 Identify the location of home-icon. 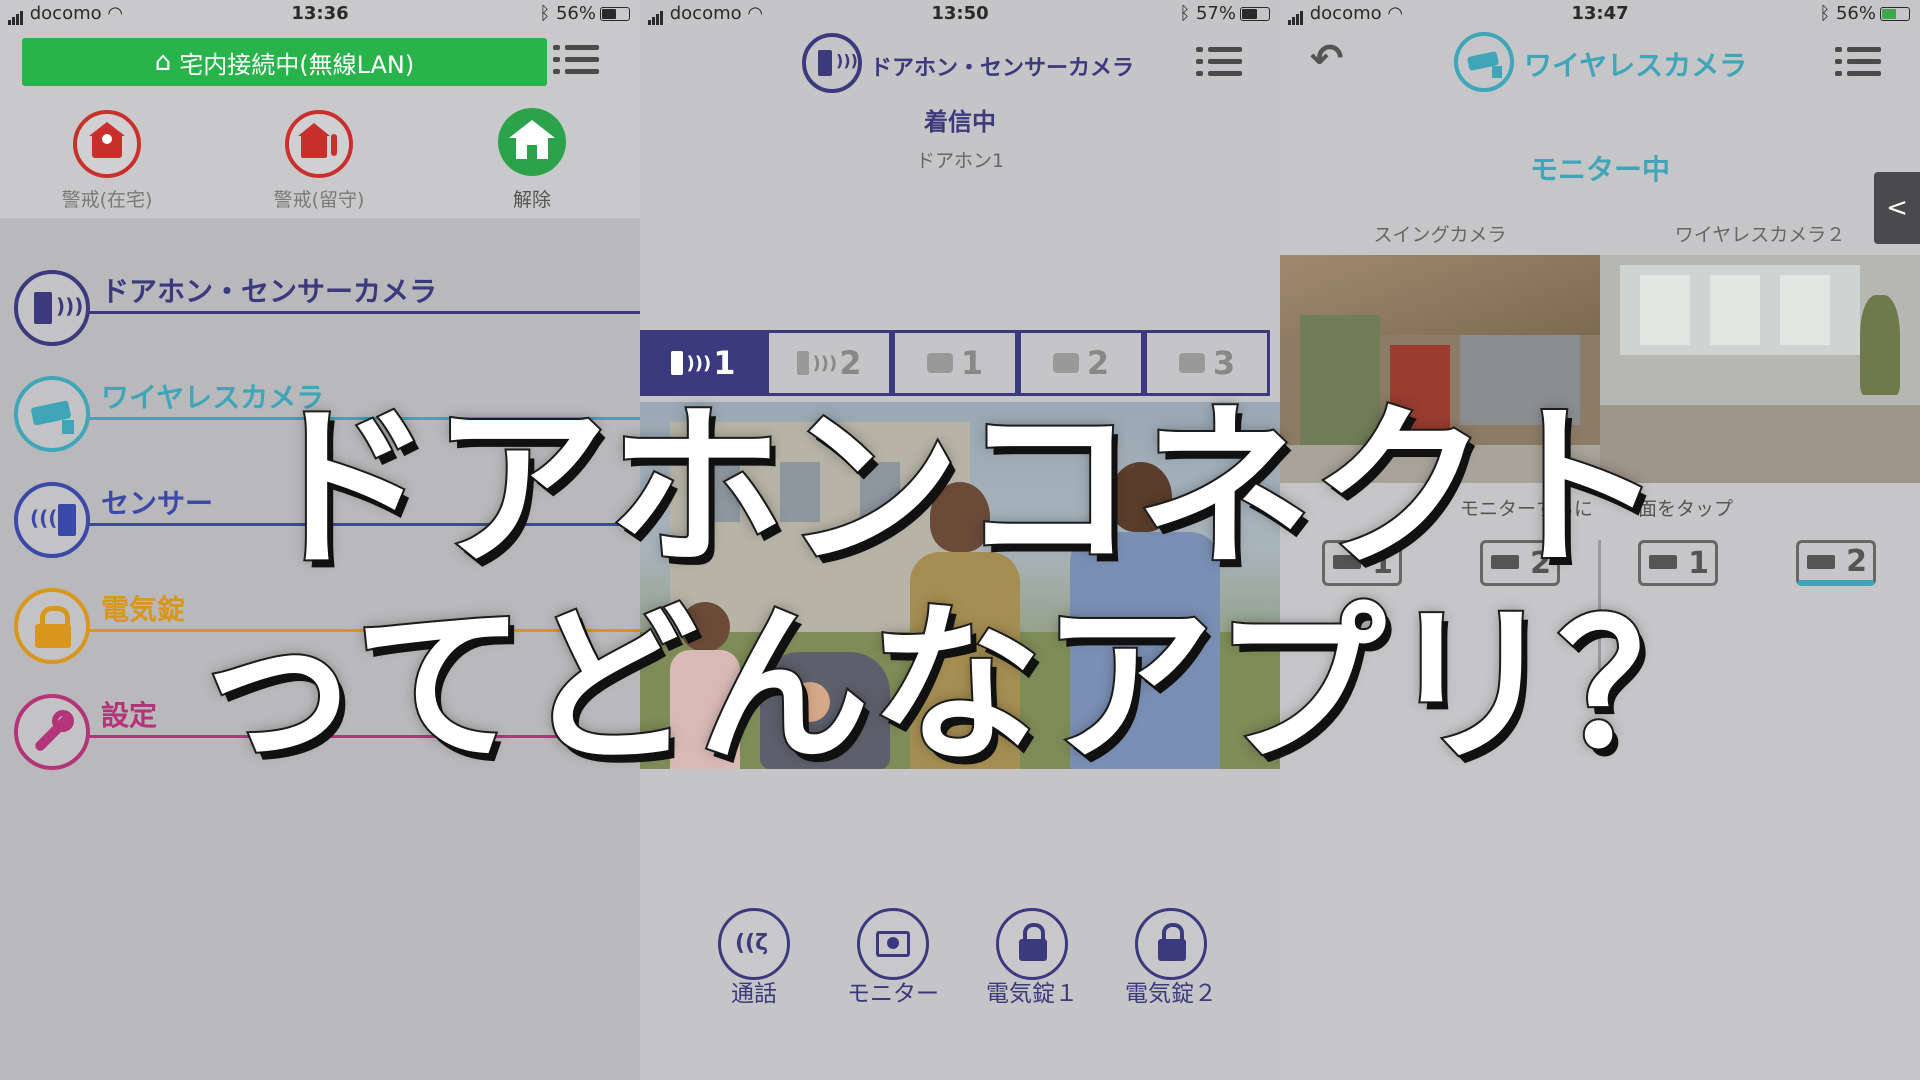
(532, 142).